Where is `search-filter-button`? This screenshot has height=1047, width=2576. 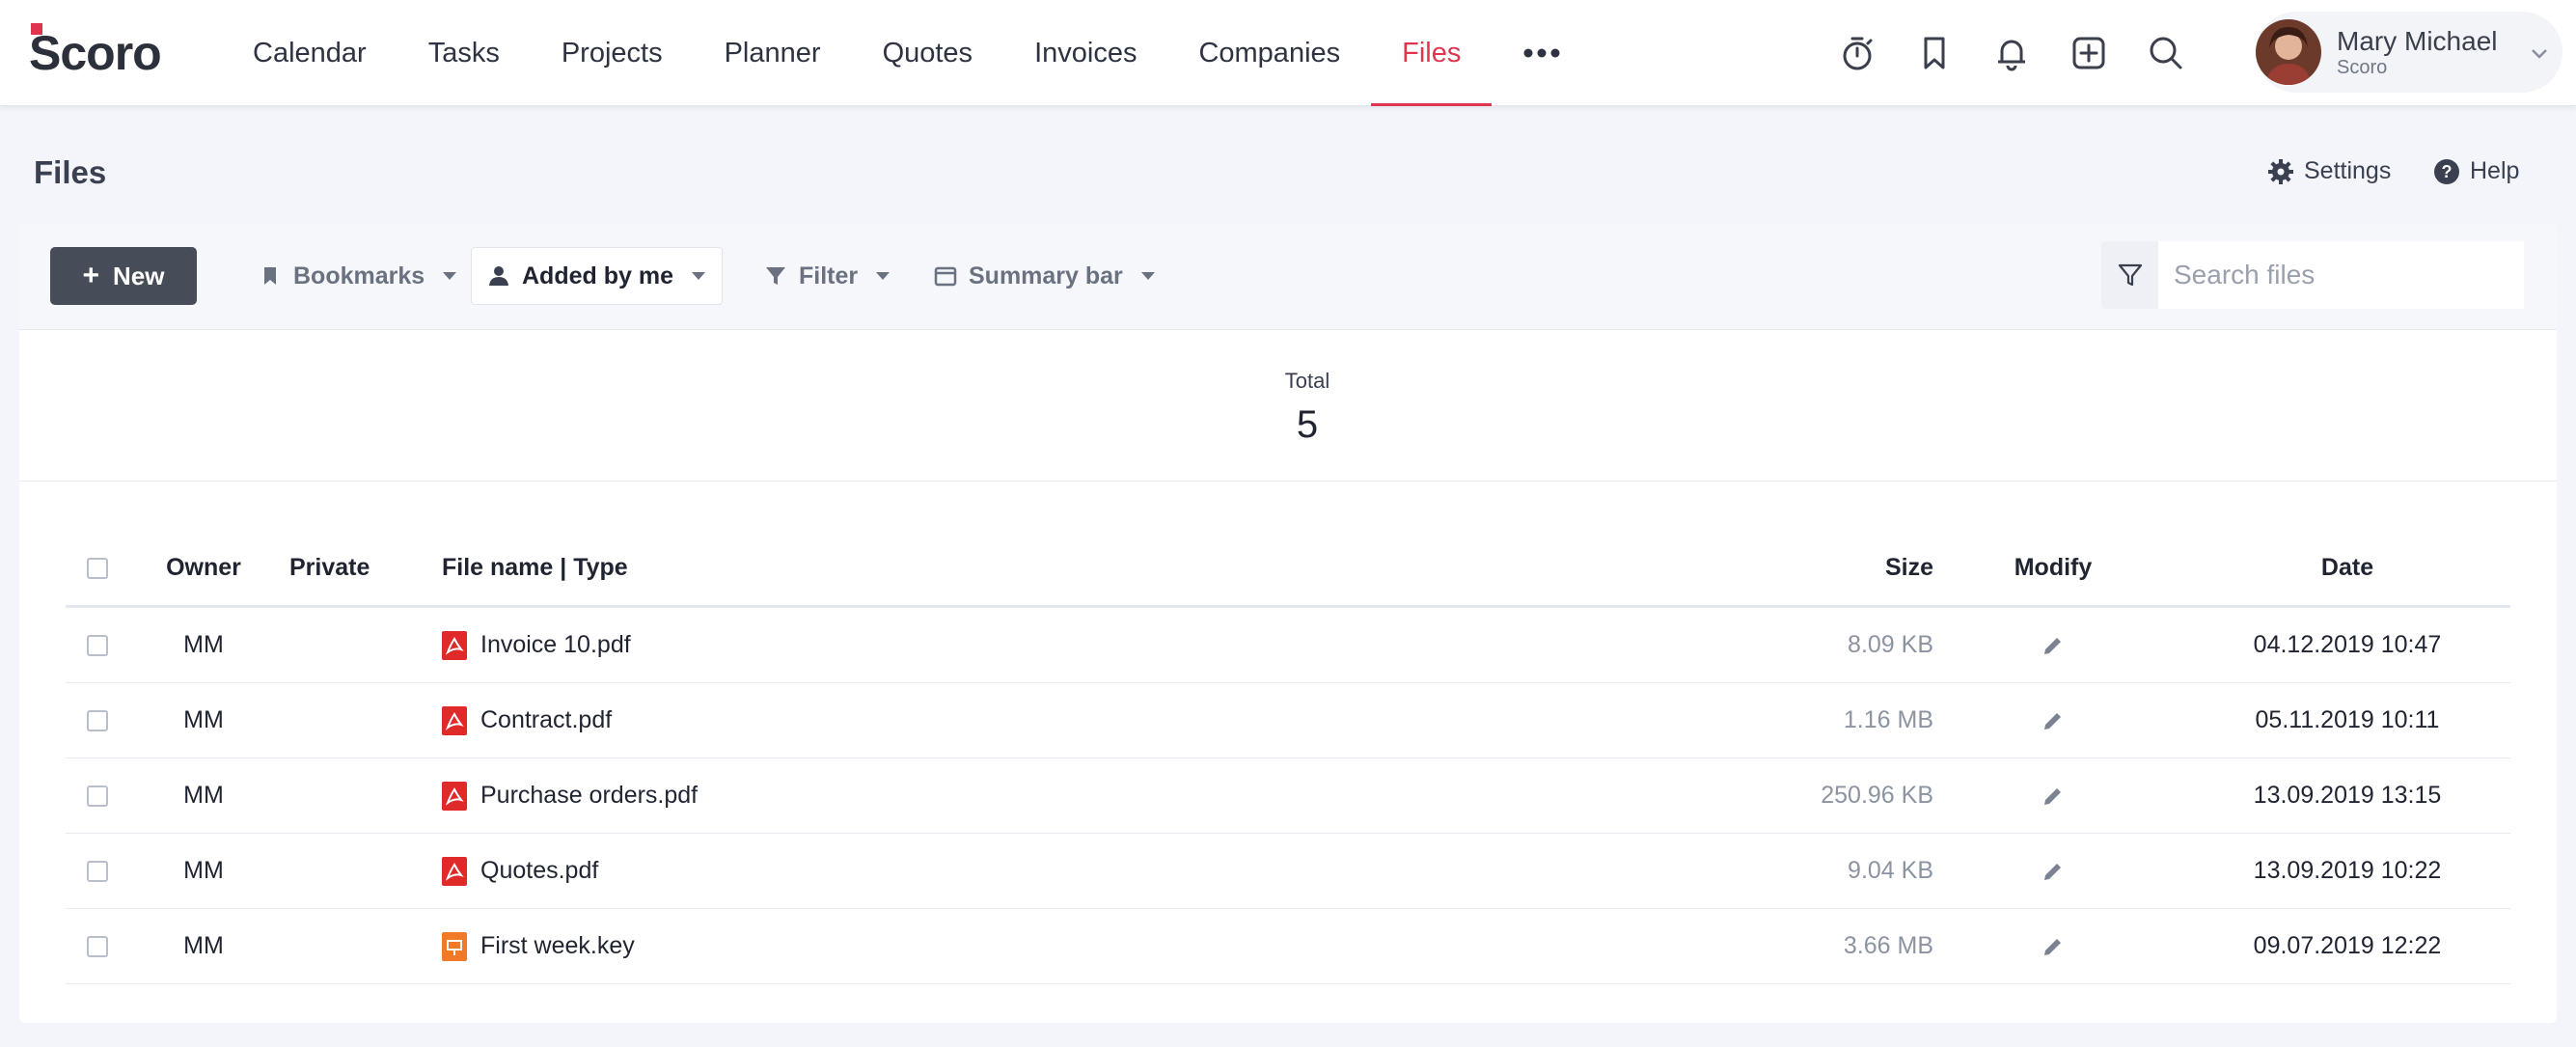 search-filter-button is located at coordinates (2129, 275).